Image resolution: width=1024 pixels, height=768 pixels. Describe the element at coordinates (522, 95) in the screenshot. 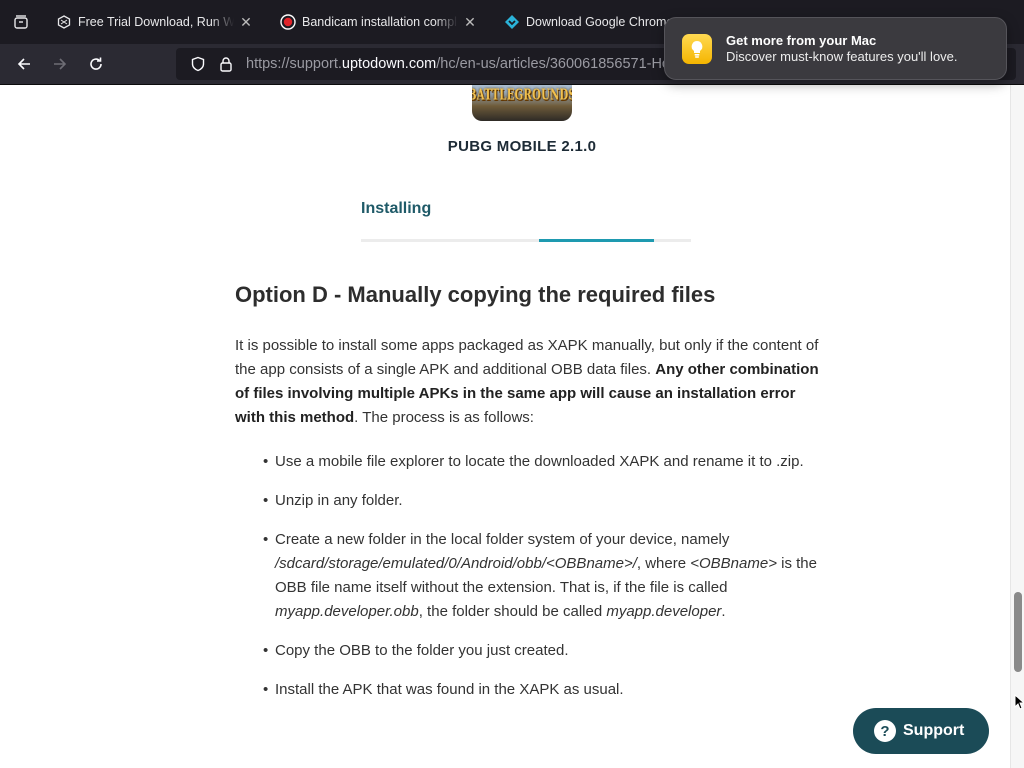

I see `app-logo-text: BATTLEGROUNDS` at that location.